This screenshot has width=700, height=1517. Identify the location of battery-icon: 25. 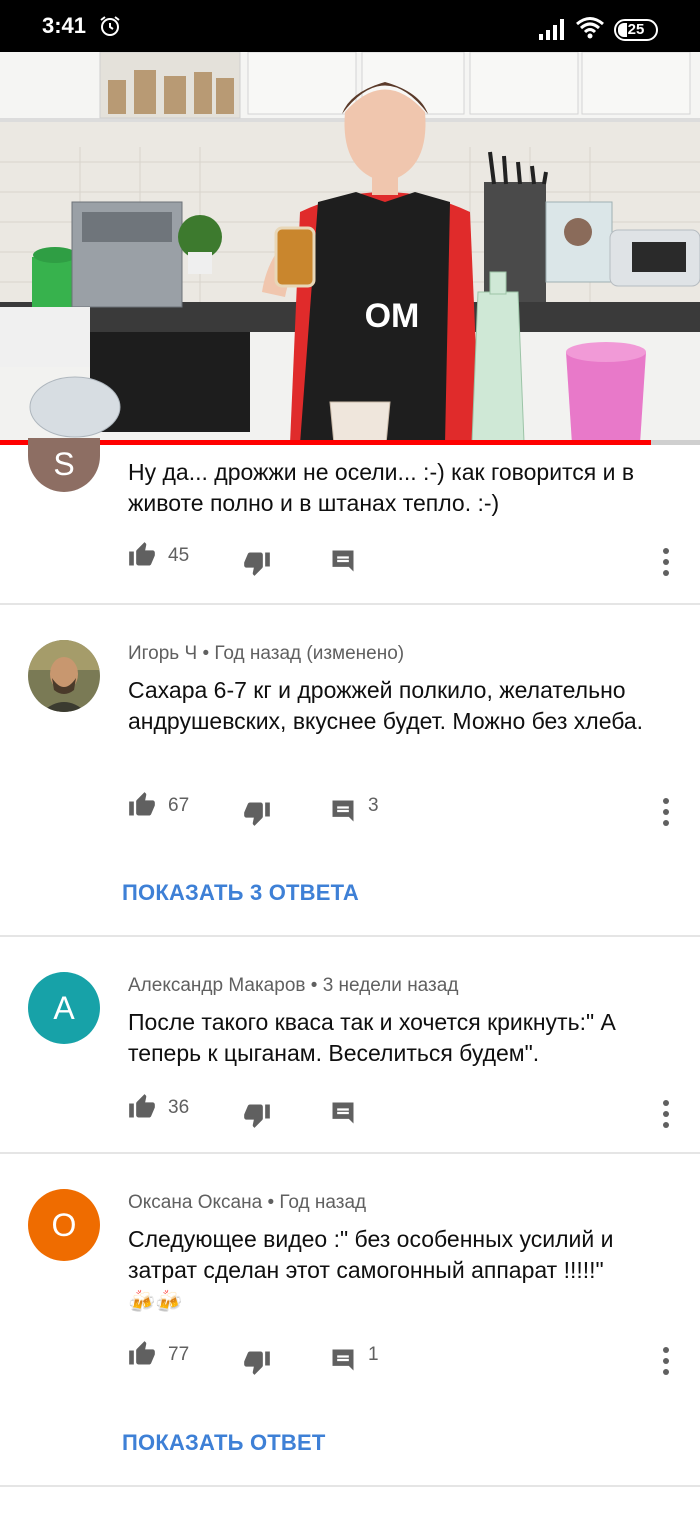
(636, 30).